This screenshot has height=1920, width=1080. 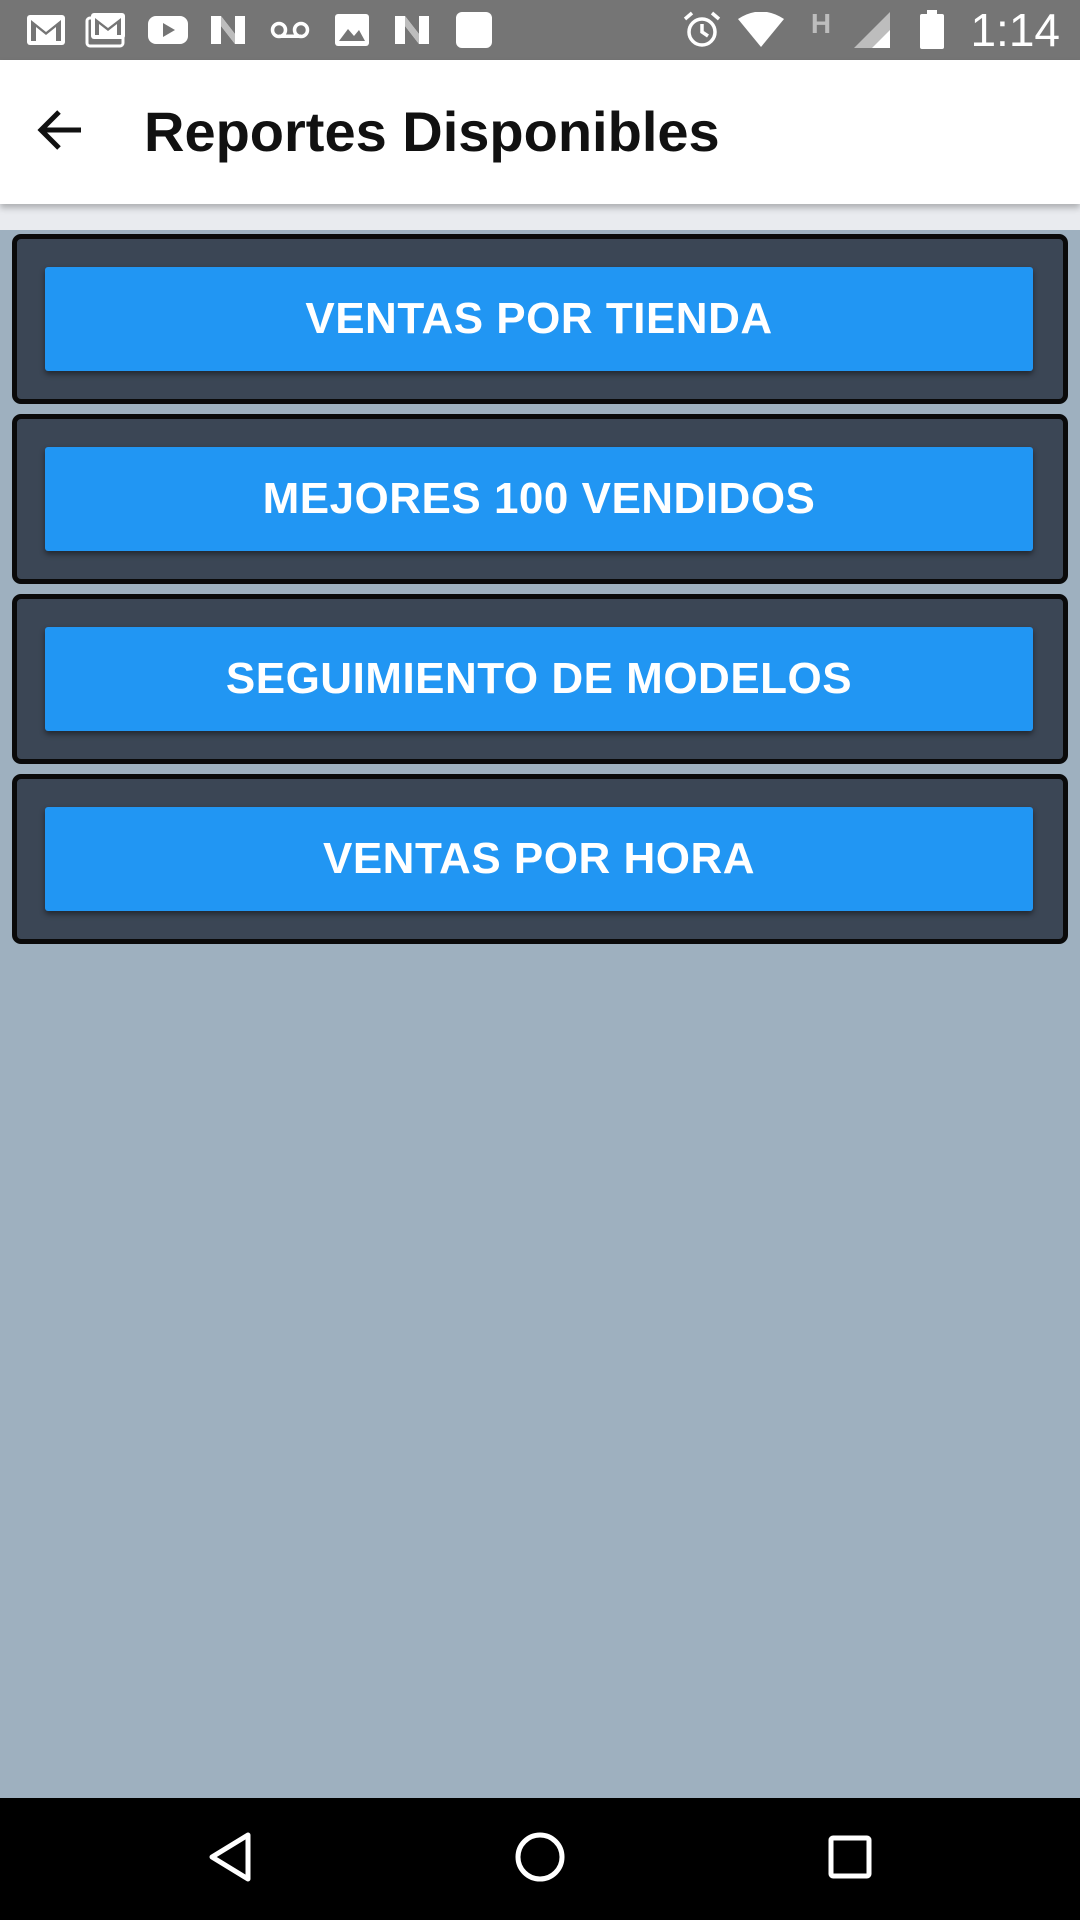 What do you see at coordinates (540, 30) in the screenshot?
I see `status-bar: H 1:14` at bounding box center [540, 30].